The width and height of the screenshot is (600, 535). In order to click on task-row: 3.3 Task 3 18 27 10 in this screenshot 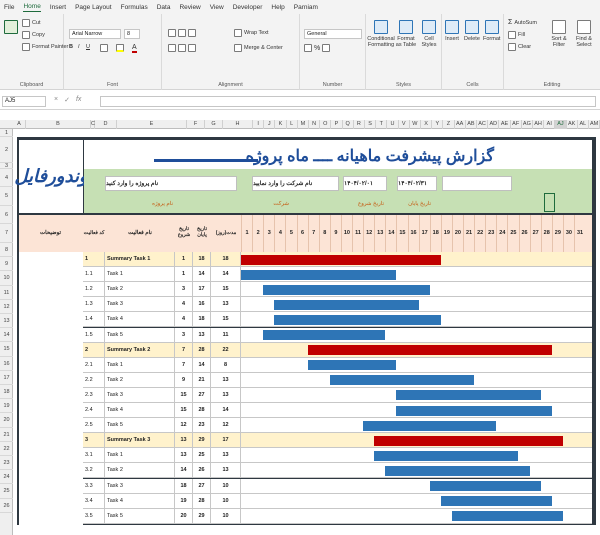, I will do `click(337, 486)`.